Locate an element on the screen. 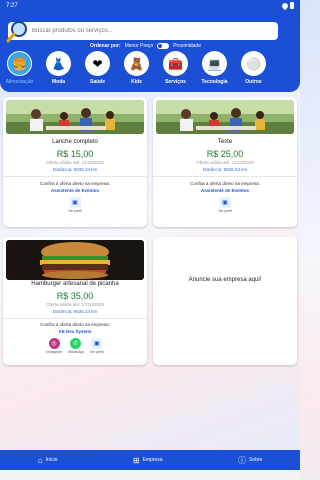 The height and width of the screenshot is (480, 320). nav-label: Empresa is located at coordinates (152, 460).